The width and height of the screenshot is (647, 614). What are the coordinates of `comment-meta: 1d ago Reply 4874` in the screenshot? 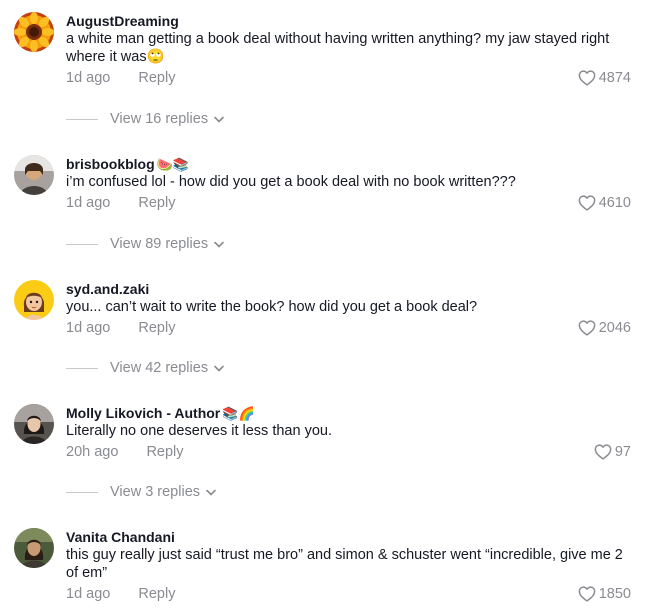 It's located at (350, 78).